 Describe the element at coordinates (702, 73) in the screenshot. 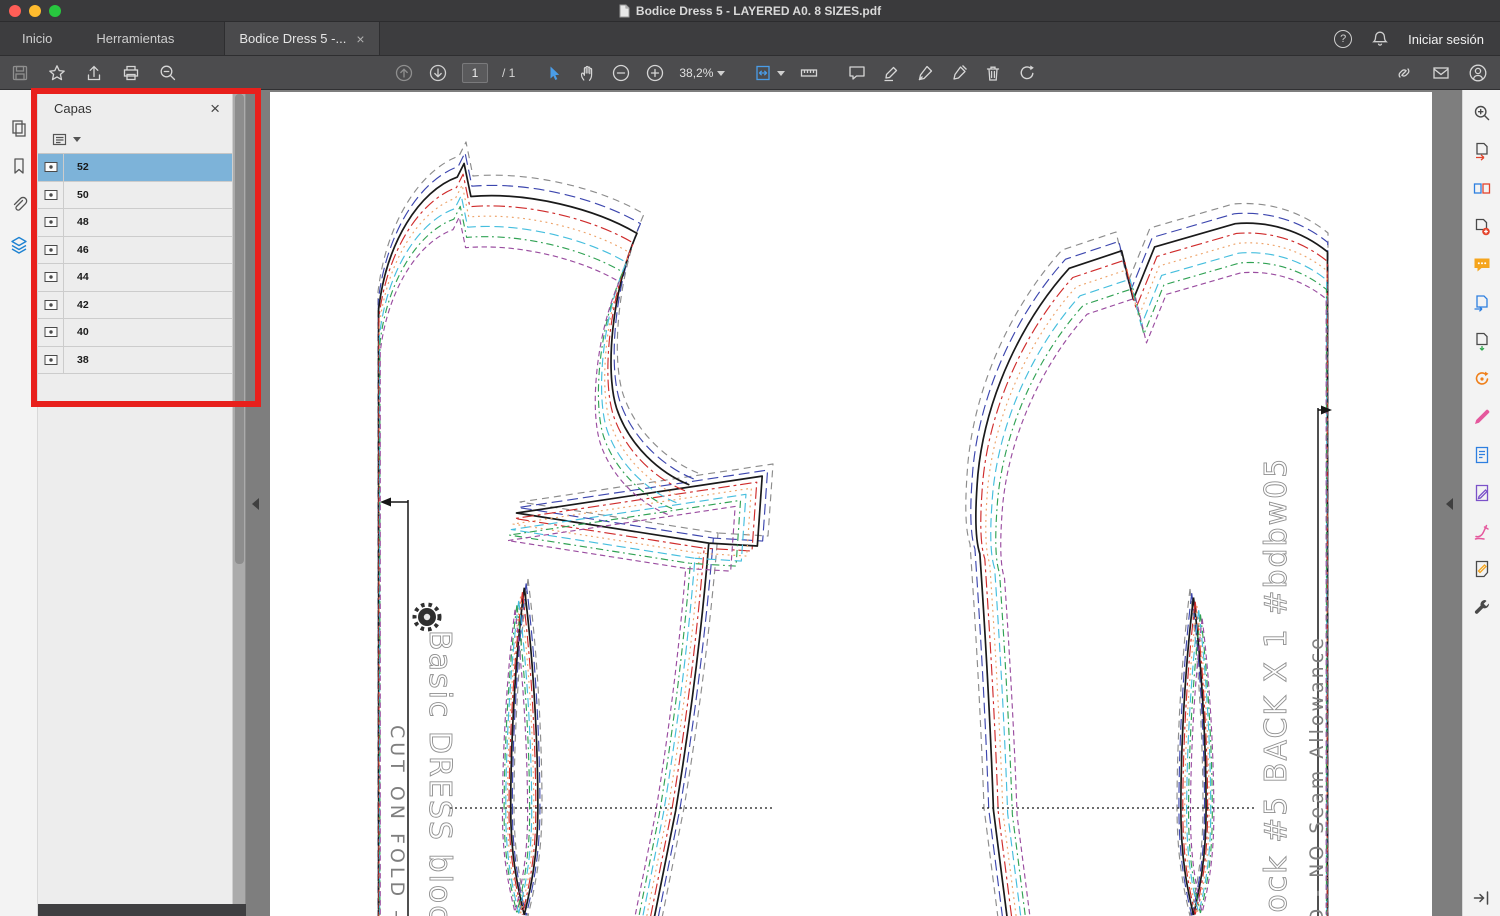

I see `zoom-level-dropdown: 38,2%` at that location.